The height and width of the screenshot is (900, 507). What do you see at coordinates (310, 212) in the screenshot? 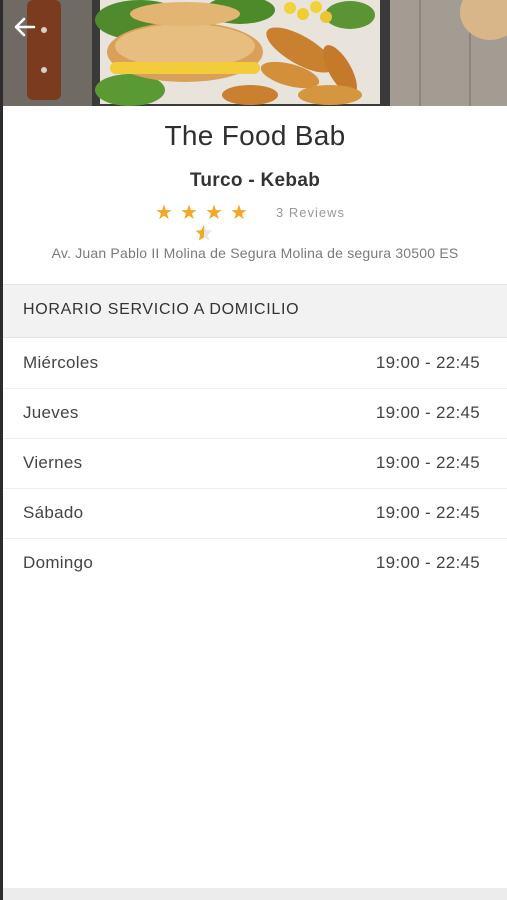
I see `reviews-count: 3 Reviews` at bounding box center [310, 212].